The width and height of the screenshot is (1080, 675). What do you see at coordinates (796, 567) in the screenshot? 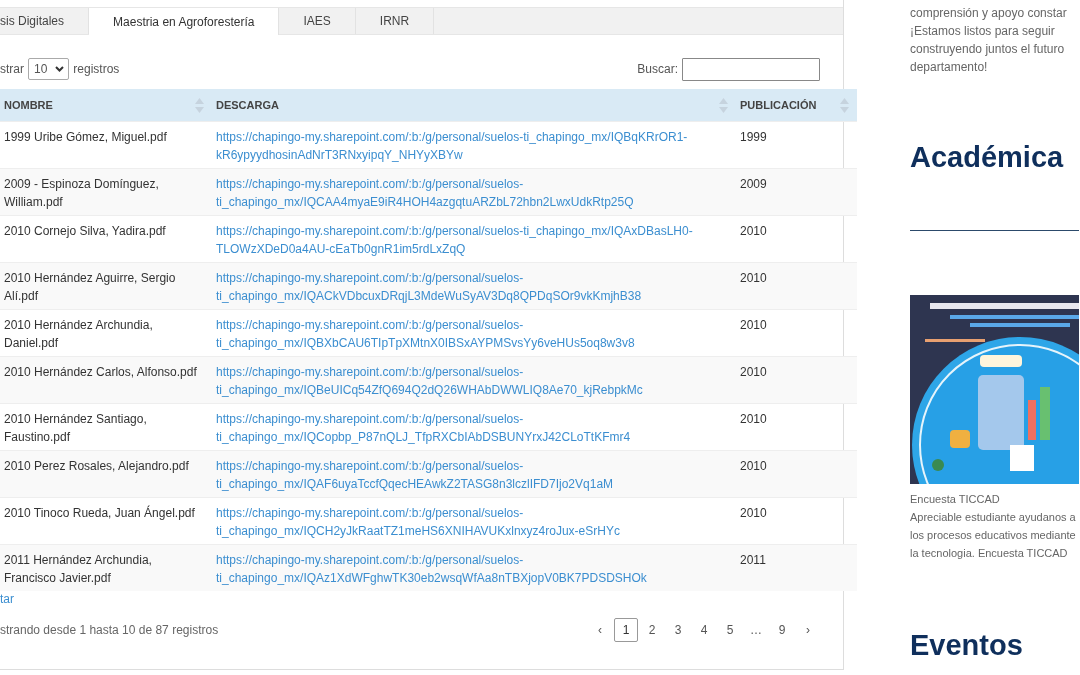
I see `year-cell: 2011` at bounding box center [796, 567].